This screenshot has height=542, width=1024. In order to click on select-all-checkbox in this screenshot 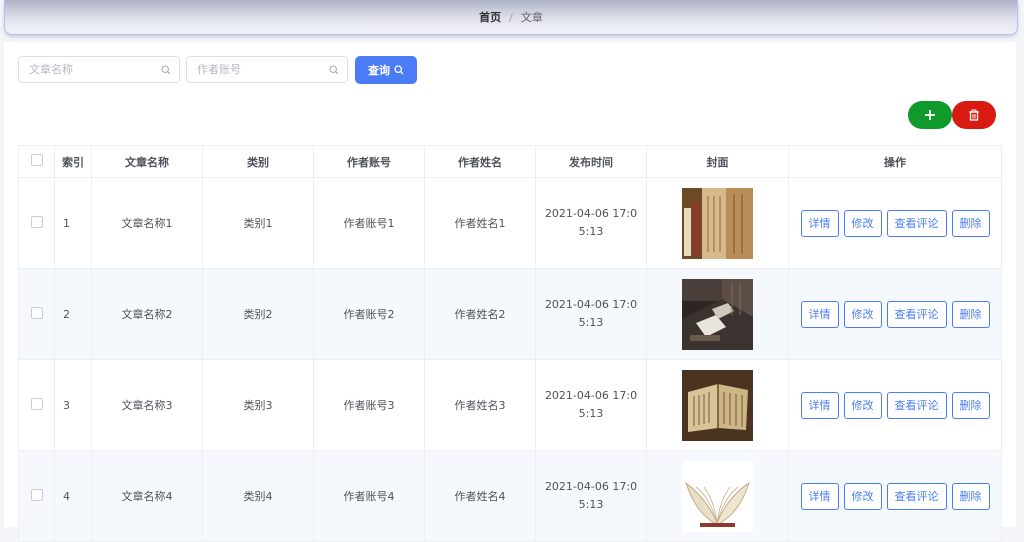, I will do `click(36, 160)`.